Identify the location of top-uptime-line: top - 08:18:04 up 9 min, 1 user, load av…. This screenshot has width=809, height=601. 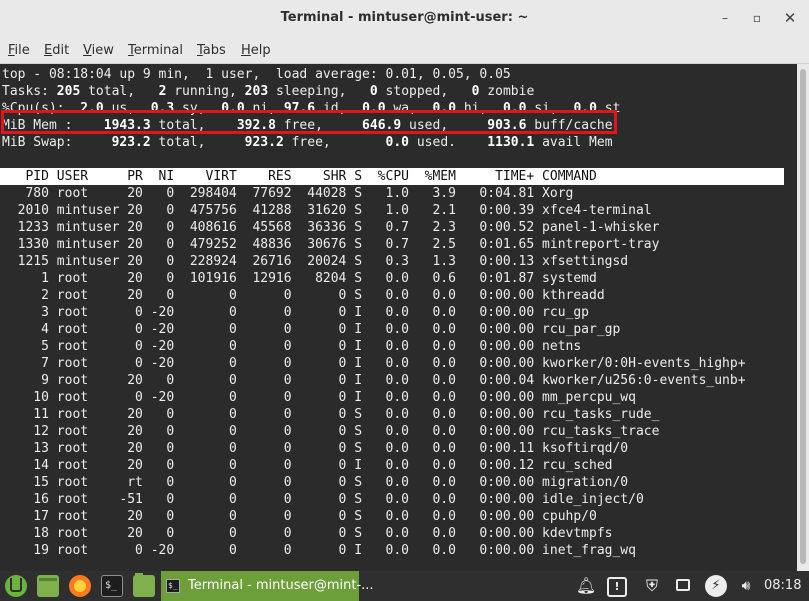
(256, 74).